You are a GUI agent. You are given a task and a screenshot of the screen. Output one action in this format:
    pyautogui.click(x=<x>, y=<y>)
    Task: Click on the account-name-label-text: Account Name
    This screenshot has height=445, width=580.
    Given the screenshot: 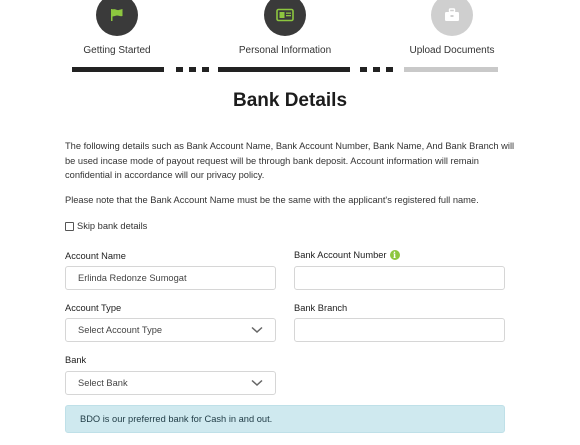 What is the action you would take?
    pyautogui.click(x=95, y=256)
    